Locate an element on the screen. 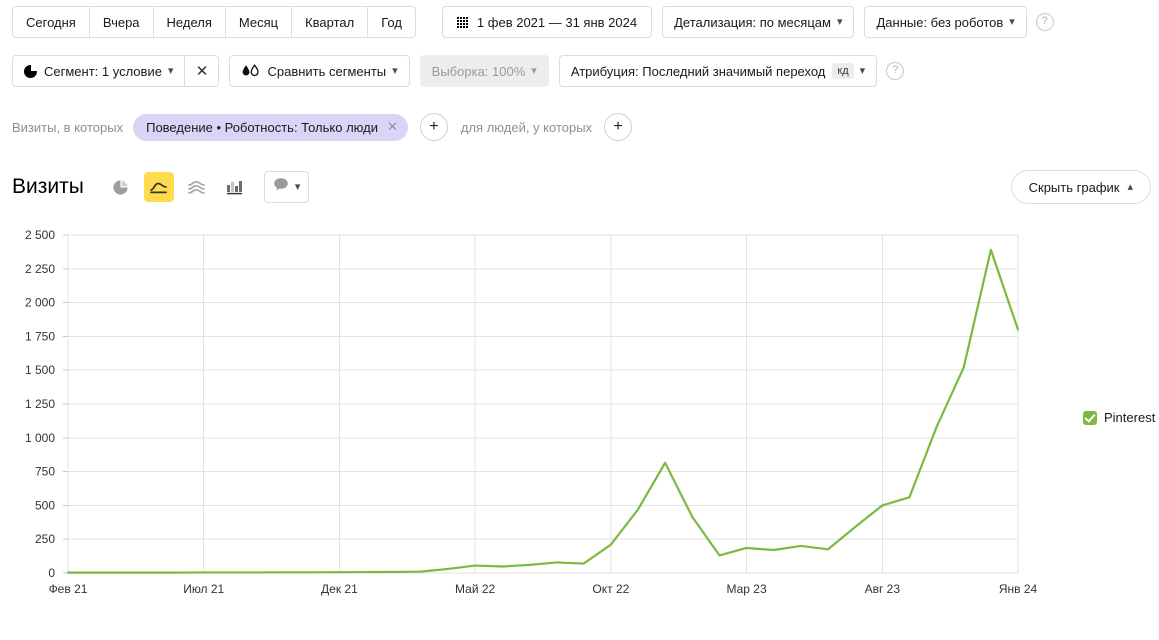  chart-header: Визиты ▾ Скрыть график ▴ is located at coordinates (581, 187).